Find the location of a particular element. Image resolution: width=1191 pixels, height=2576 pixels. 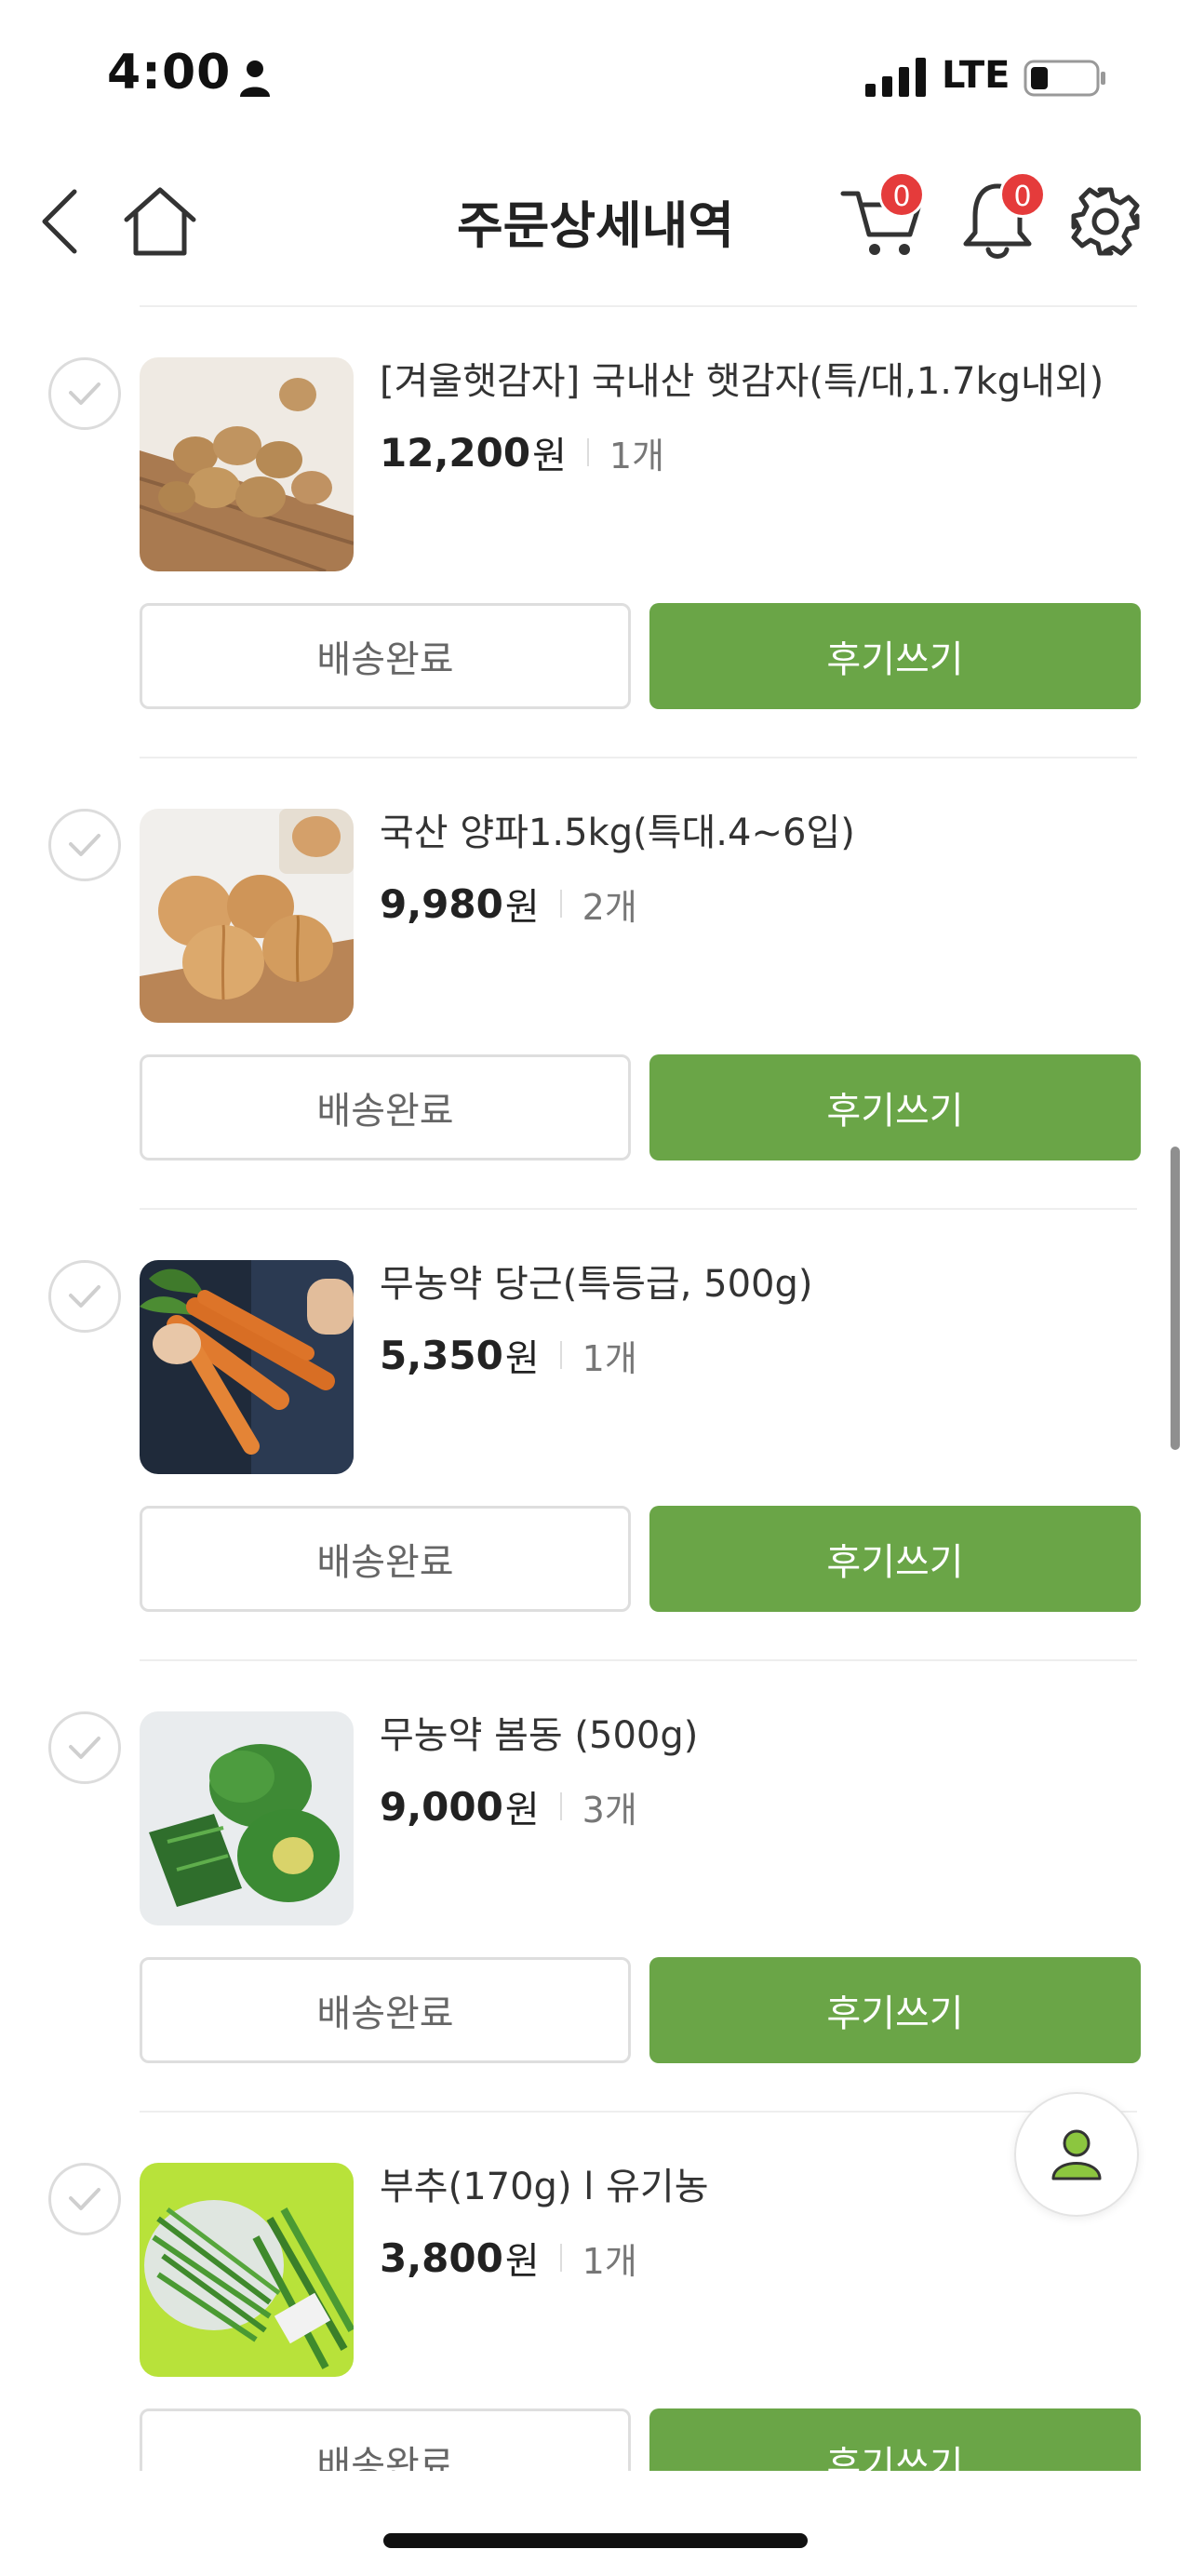

product-price: 12,200 is located at coordinates (455, 452).